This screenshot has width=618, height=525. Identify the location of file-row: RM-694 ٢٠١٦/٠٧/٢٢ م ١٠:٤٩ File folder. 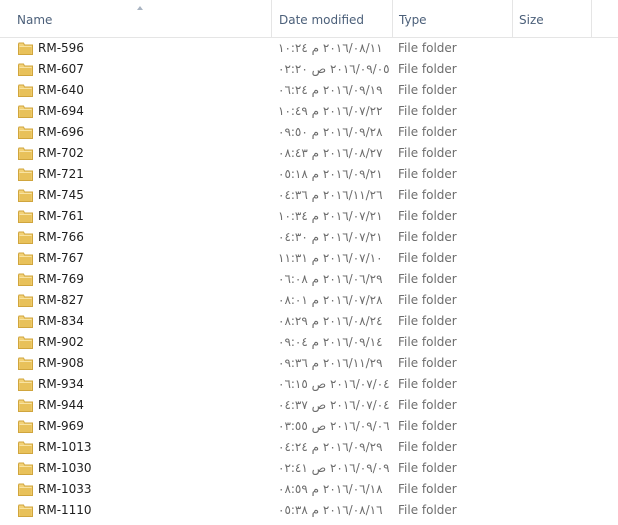
(309, 111).